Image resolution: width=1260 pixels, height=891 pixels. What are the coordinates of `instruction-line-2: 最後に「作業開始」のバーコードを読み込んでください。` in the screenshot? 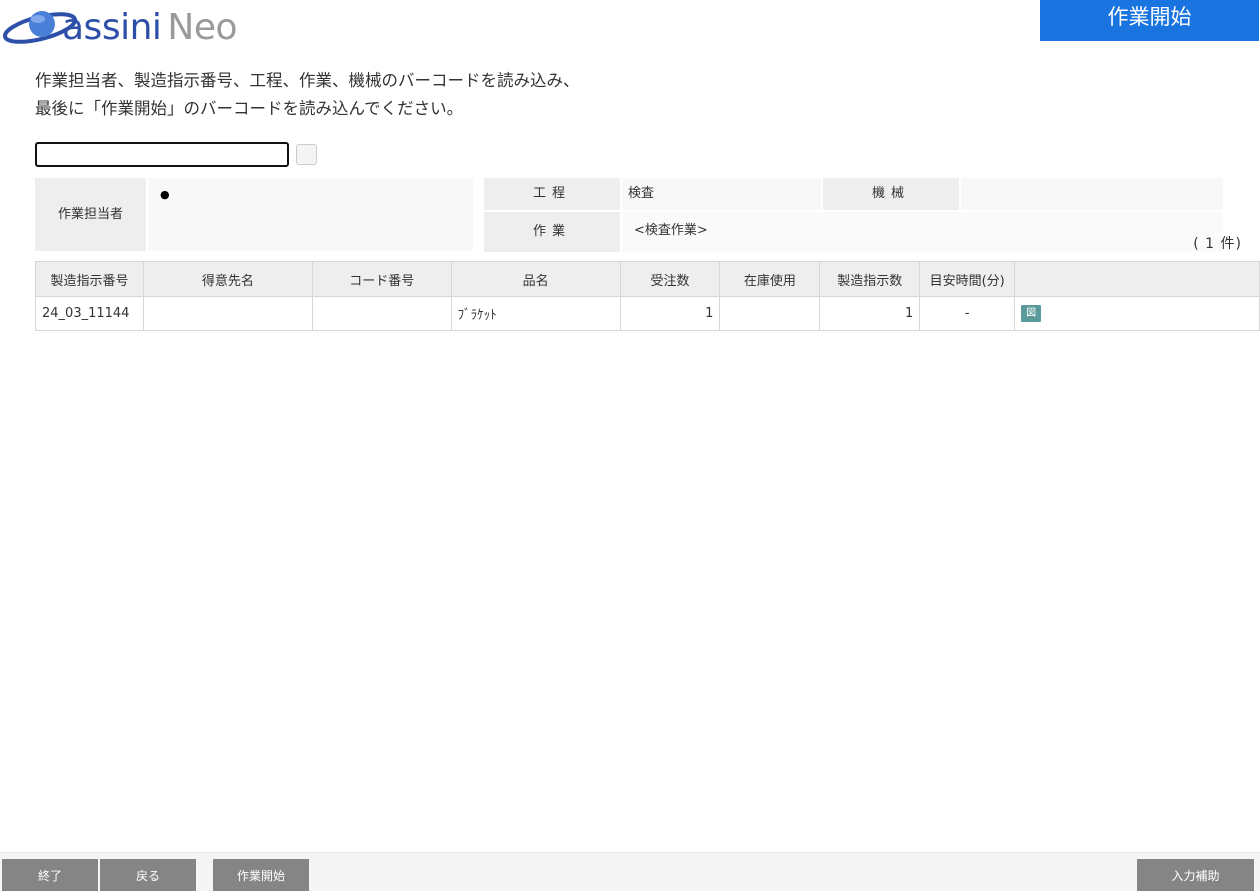 It's located at (249, 108).